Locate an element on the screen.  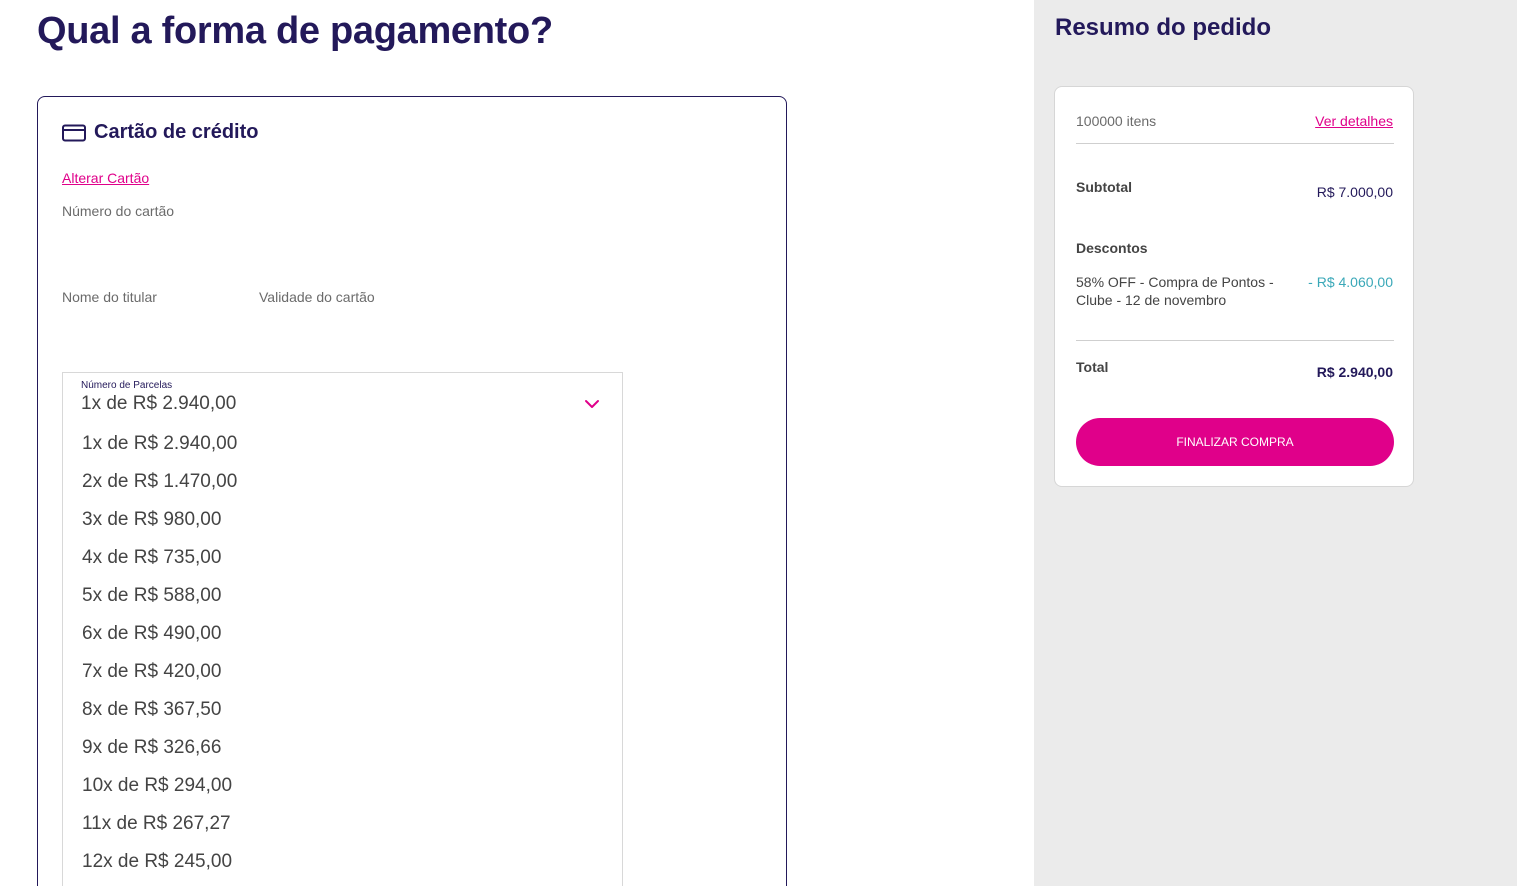
card-header: Cartão de crédito is located at coordinates (160, 132).